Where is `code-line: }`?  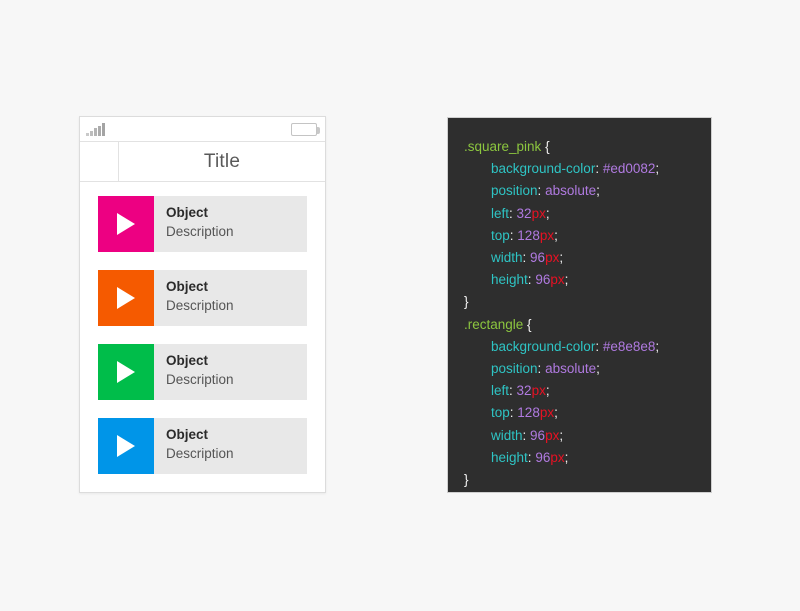 code-line: } is located at coordinates (587, 480).